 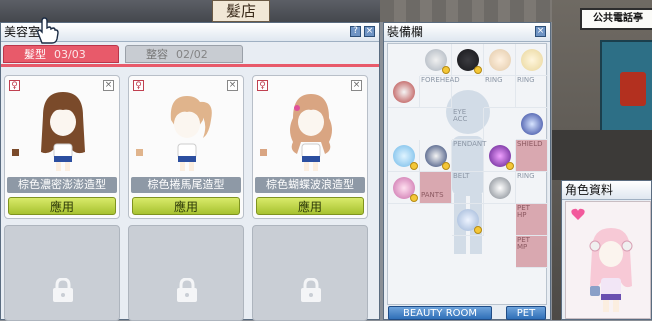 What do you see at coordinates (404, 156) in the screenshot?
I see `cape-slot` at bounding box center [404, 156].